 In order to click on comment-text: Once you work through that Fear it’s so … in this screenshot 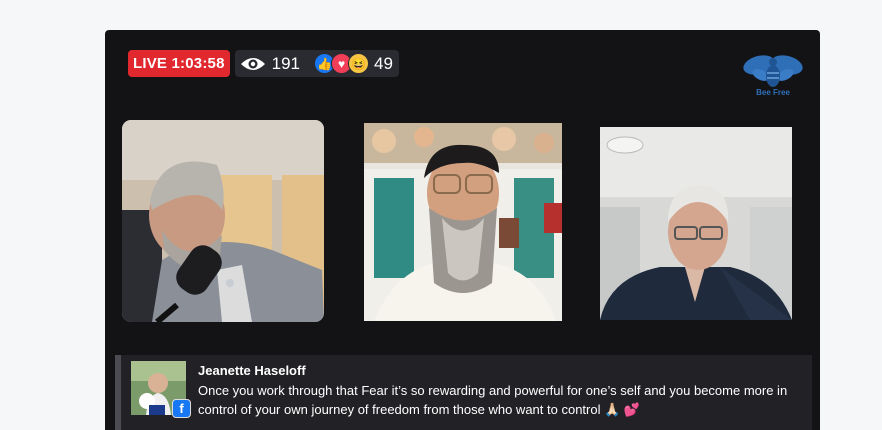, I will do `click(493, 400)`.